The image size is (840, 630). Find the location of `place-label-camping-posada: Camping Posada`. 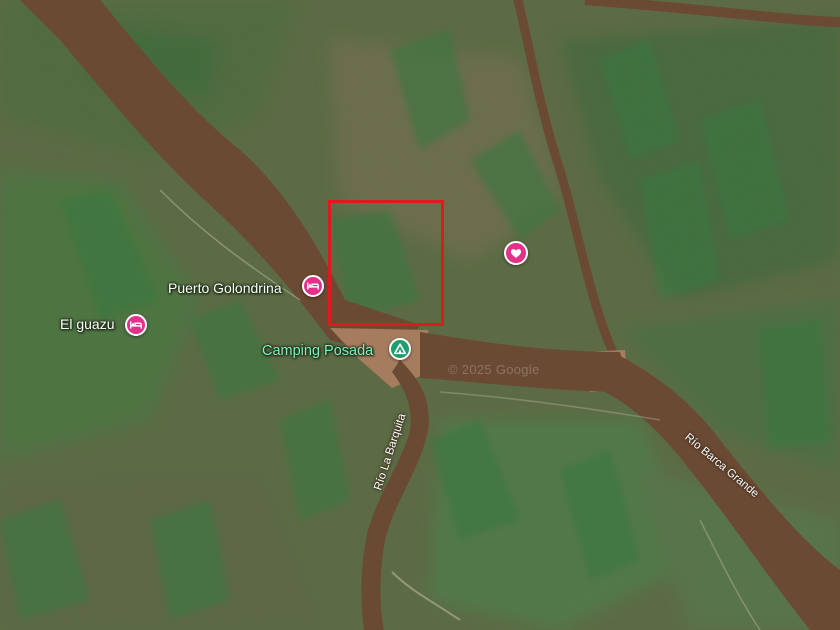

place-label-camping-posada: Camping Posada is located at coordinates (317, 351).